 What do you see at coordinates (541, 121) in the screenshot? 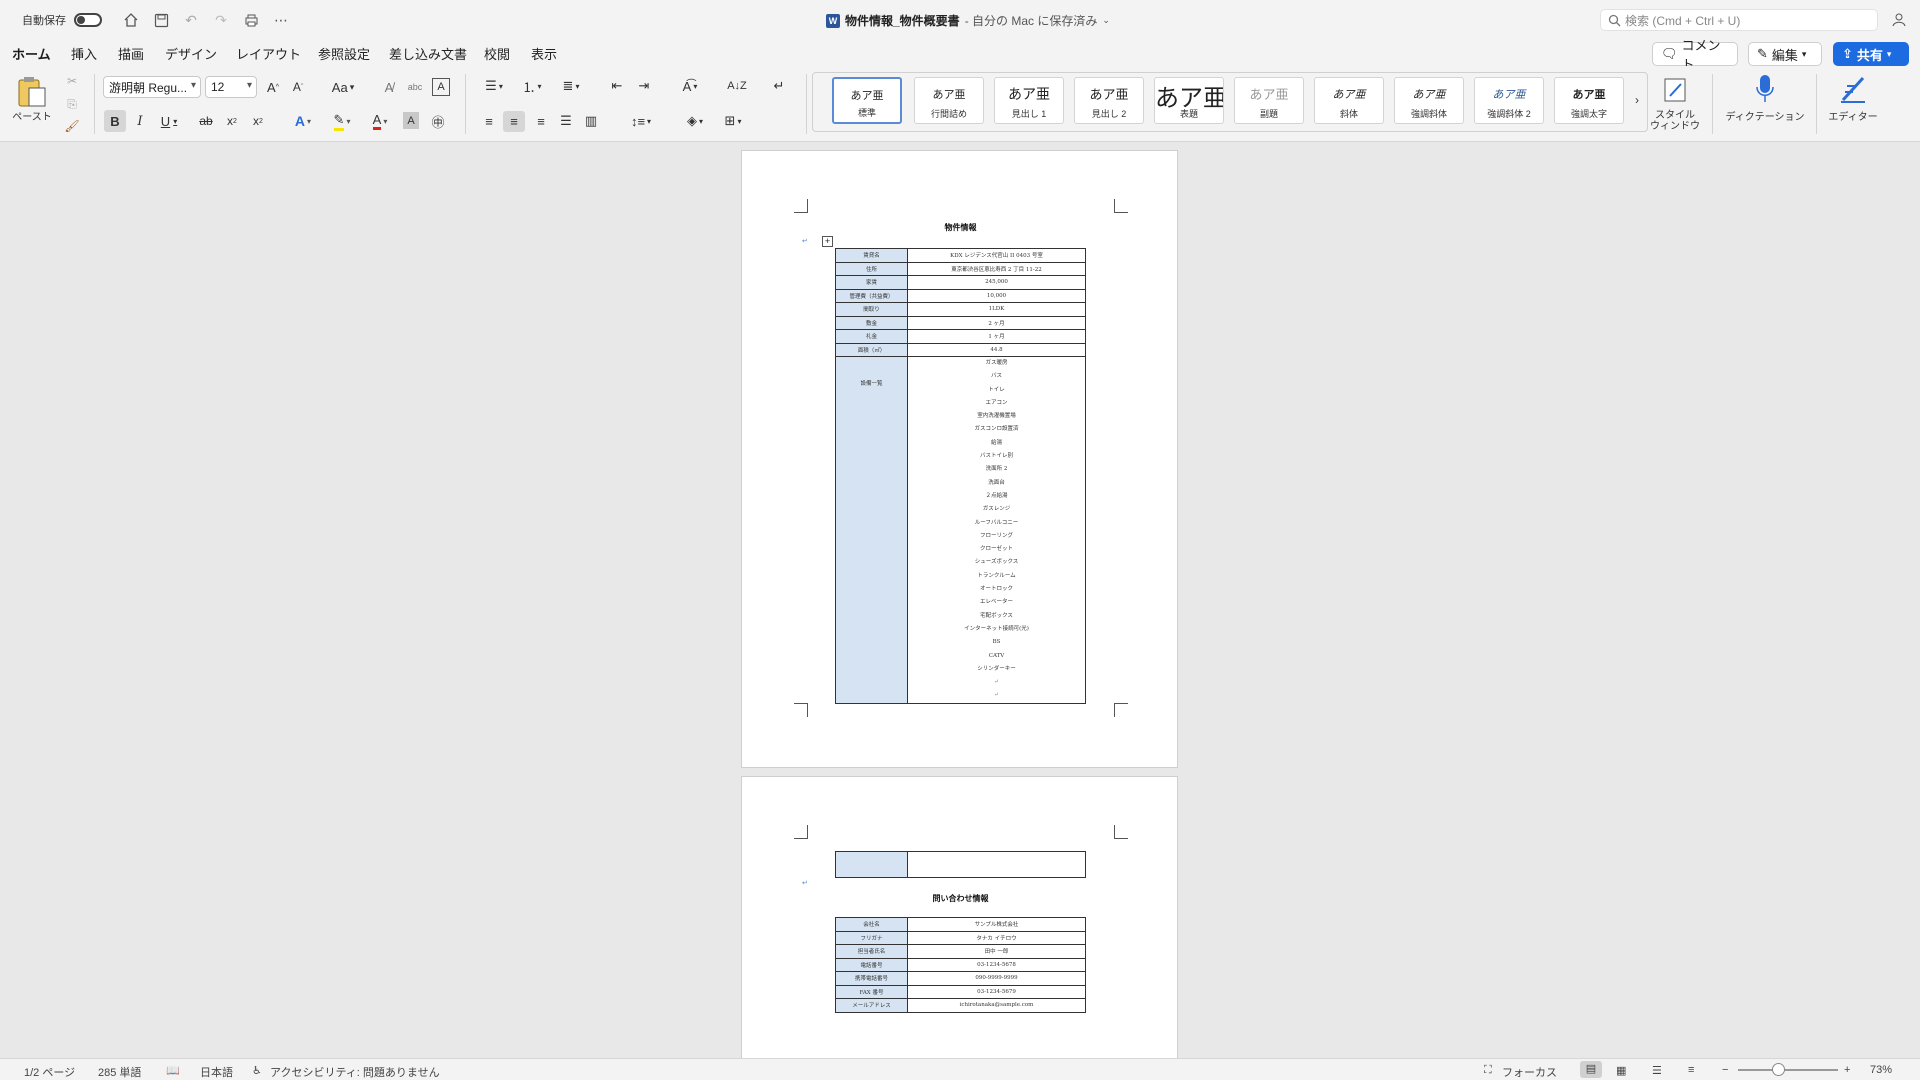
I see `align-right-icon: ≡` at bounding box center [541, 121].